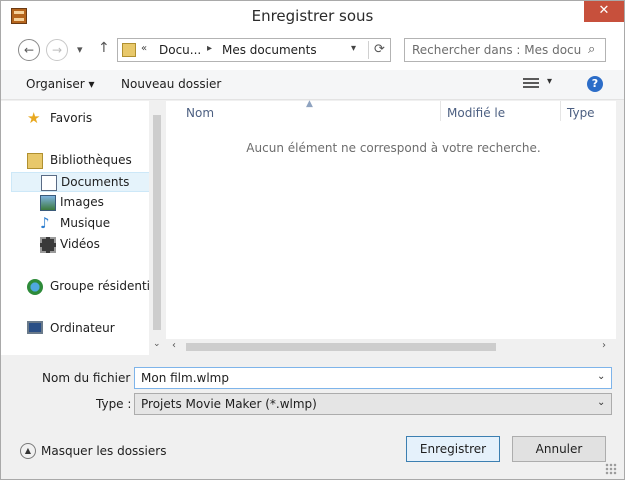 The image size is (625, 480). I want to click on organize-menu: Organiser ▾, so click(60, 84).